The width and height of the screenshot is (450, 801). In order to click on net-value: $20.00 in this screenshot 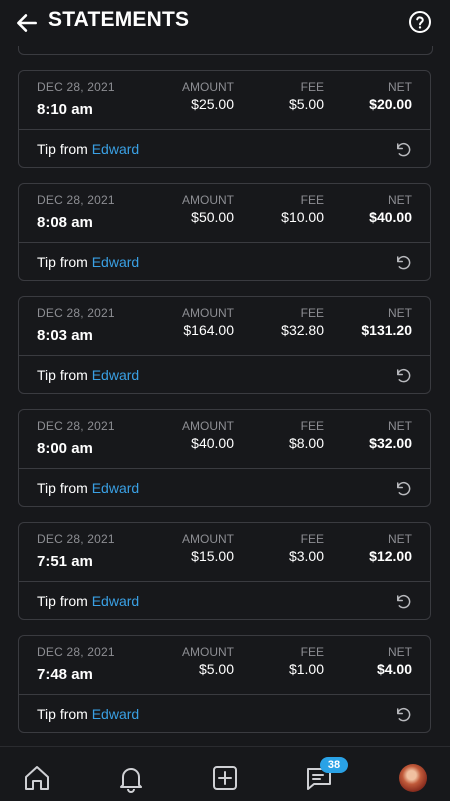, I will do `click(390, 104)`.